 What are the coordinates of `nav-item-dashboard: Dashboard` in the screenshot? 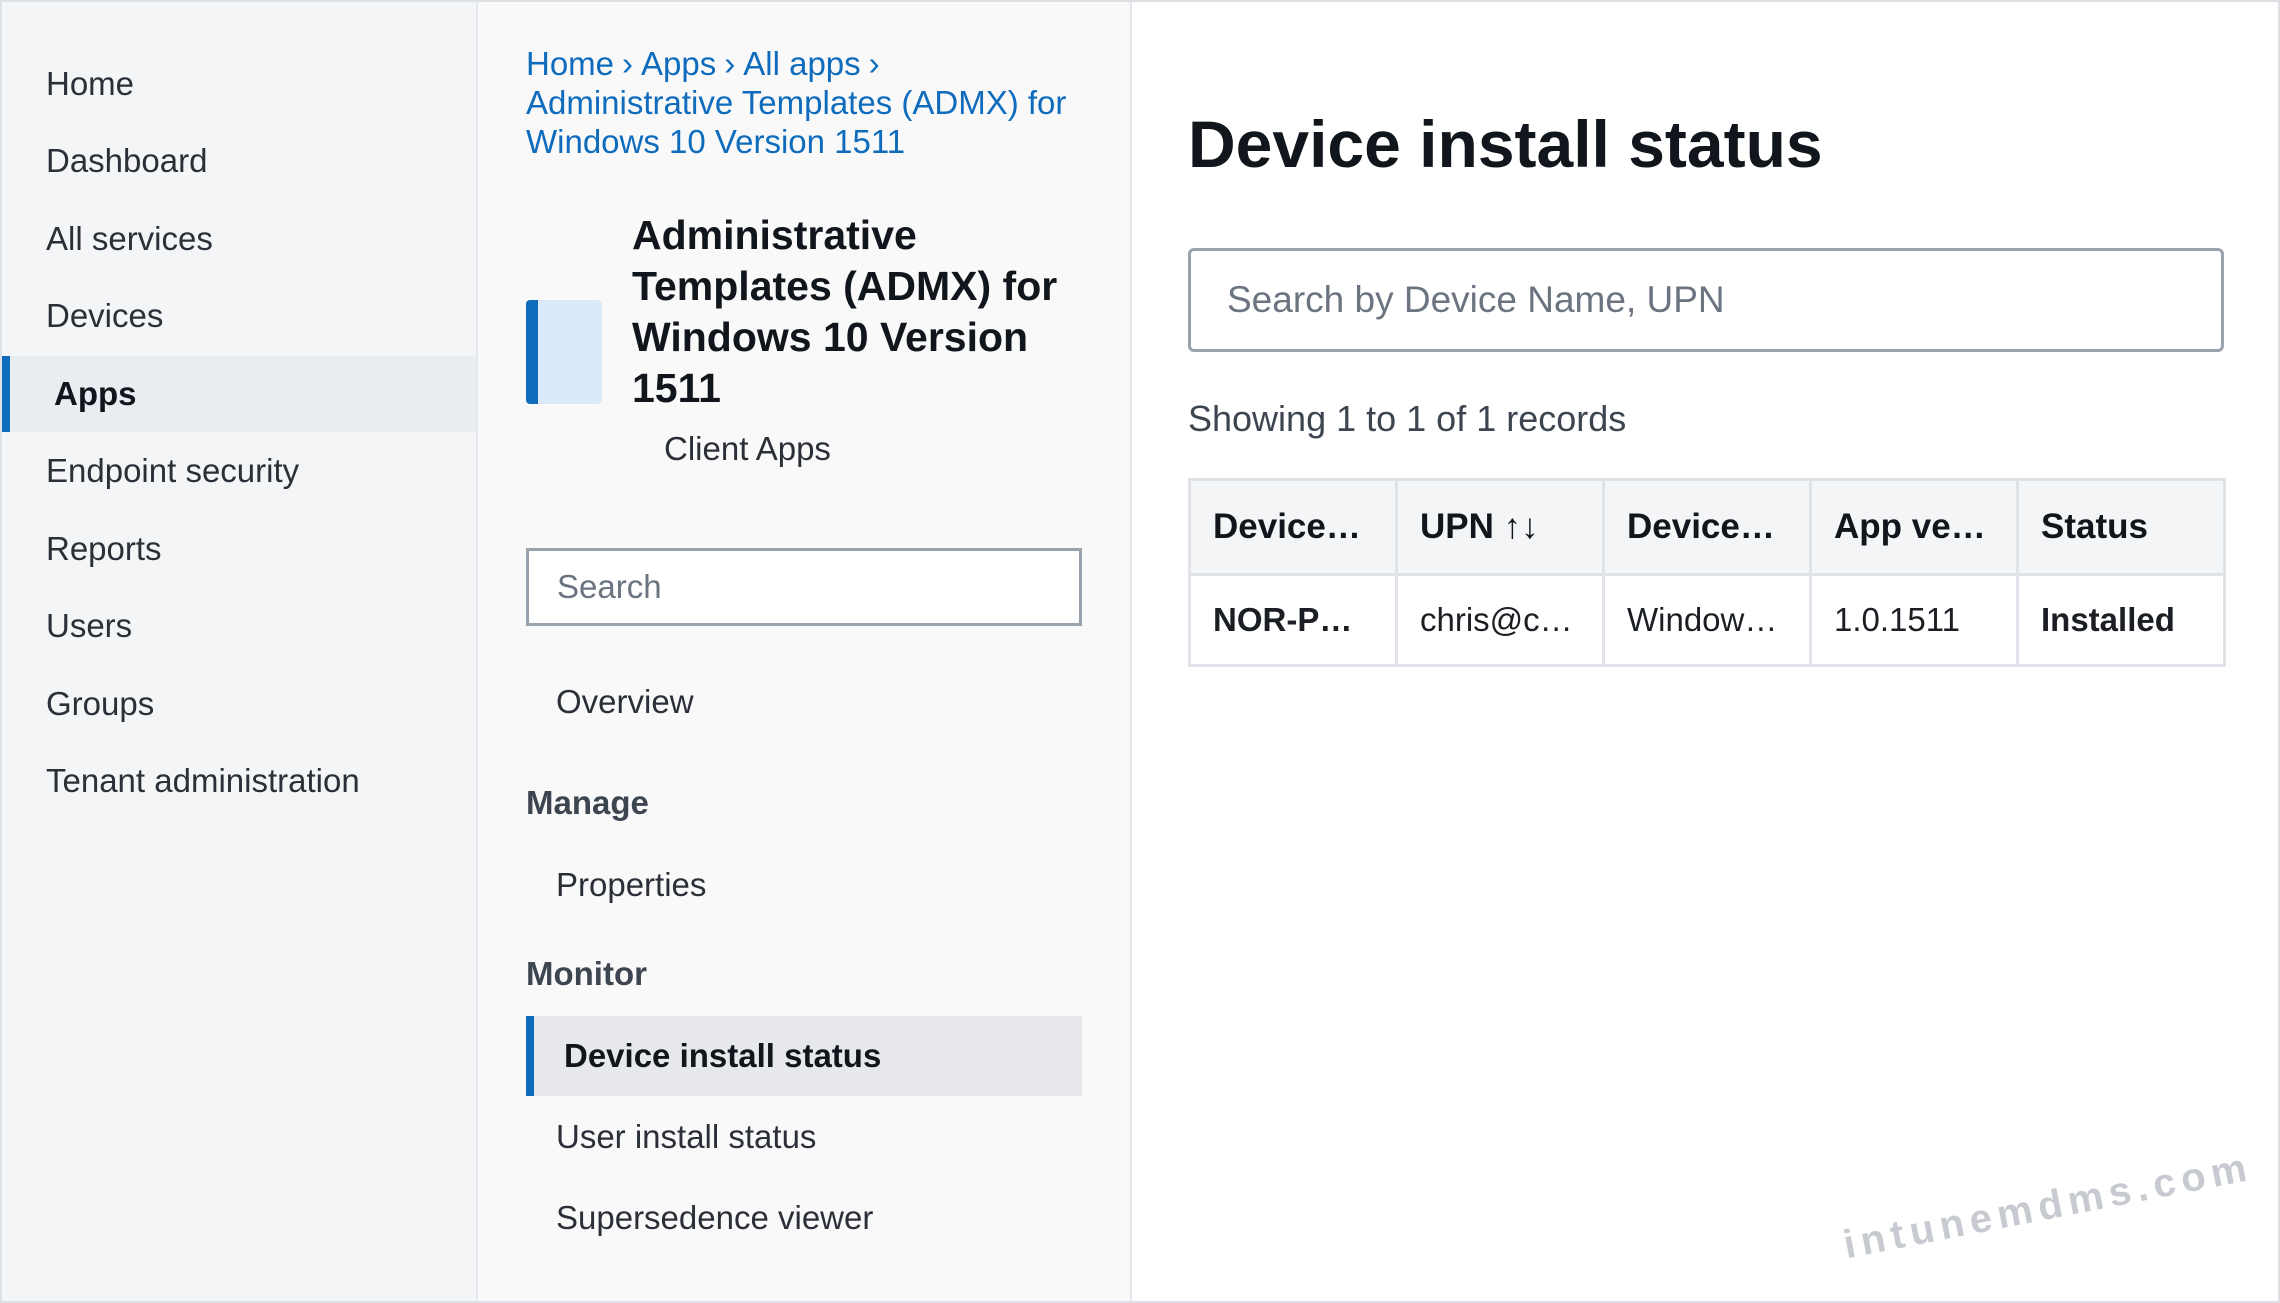 It's located at (239, 161).